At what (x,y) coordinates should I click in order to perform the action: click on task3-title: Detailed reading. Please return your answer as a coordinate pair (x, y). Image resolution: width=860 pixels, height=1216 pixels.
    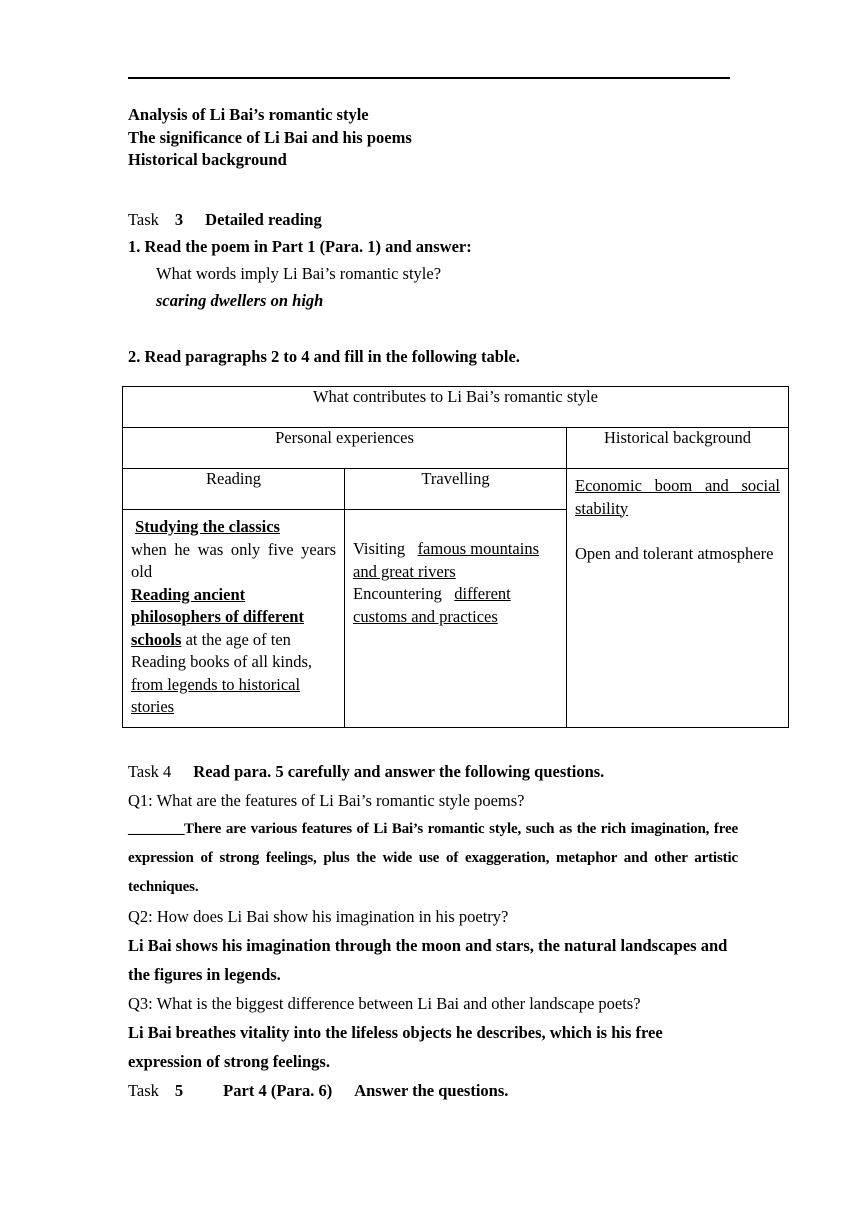
    Looking at the image, I should click on (263, 219).